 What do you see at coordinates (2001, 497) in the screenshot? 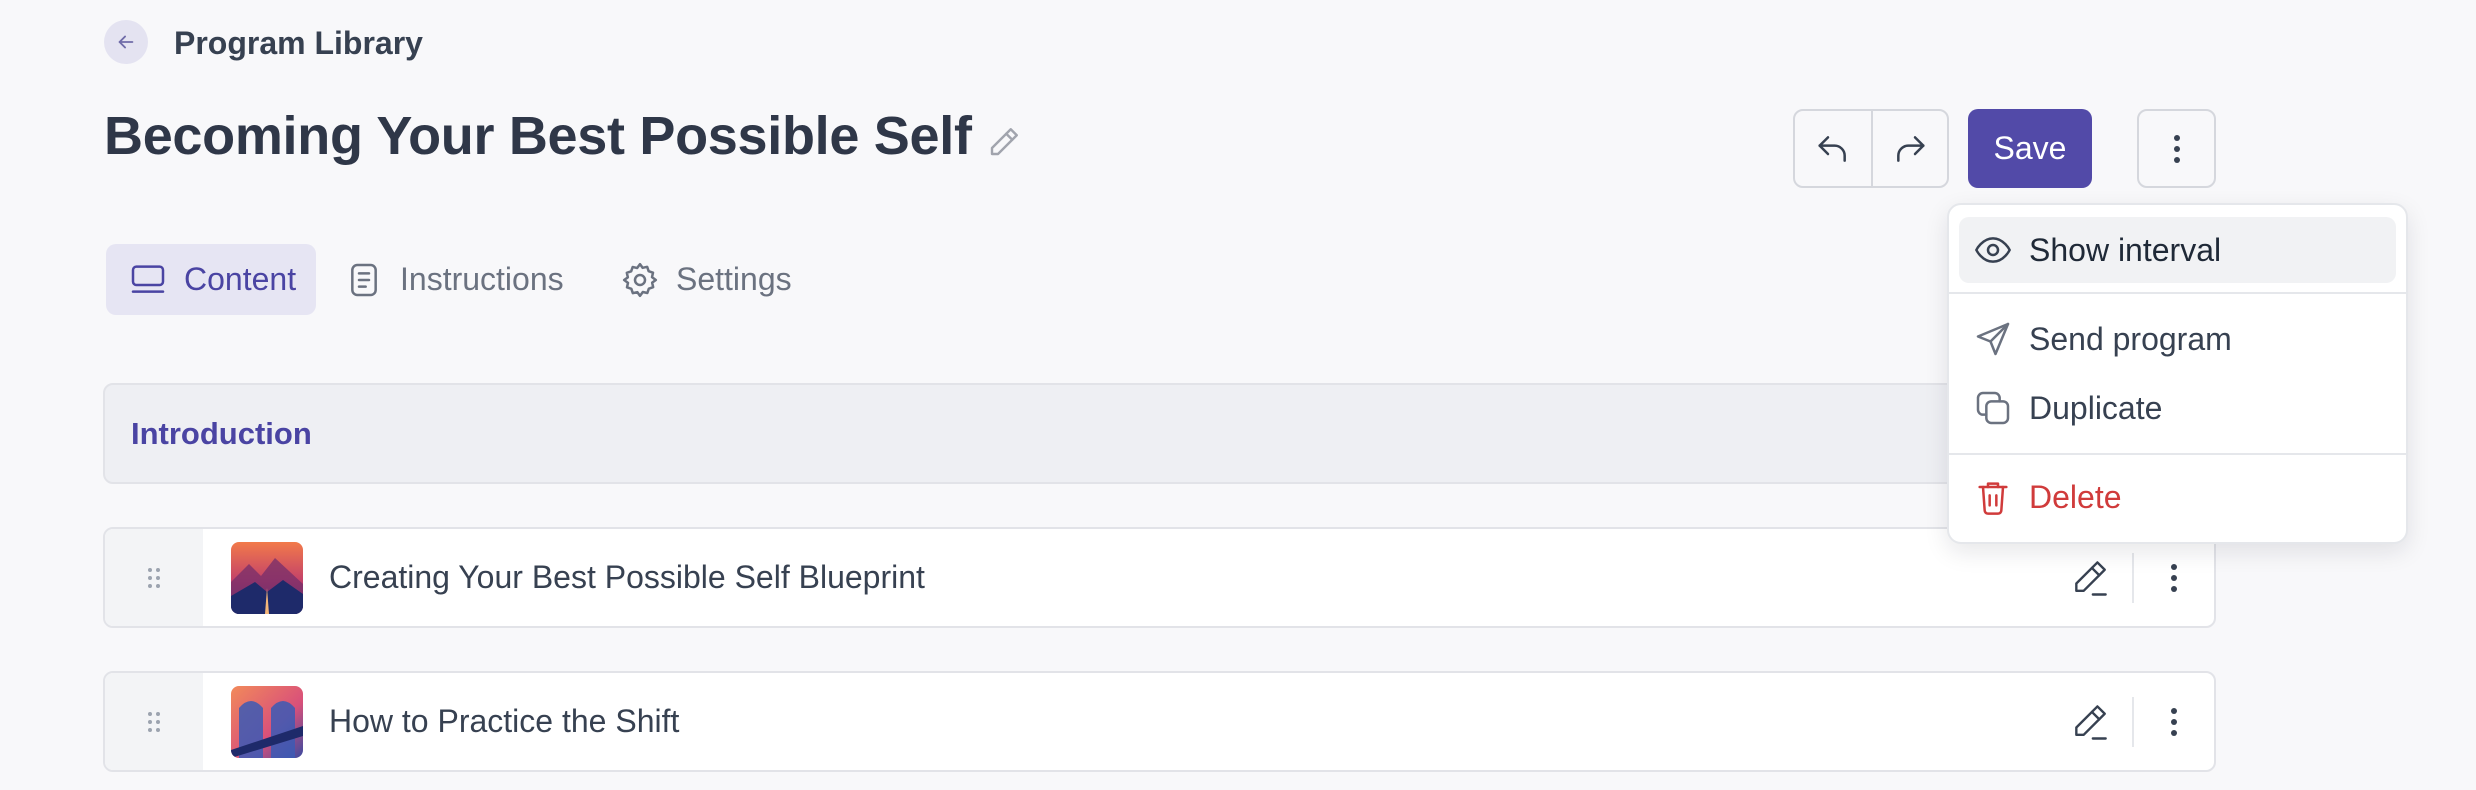
I see `trash-icon` at bounding box center [2001, 497].